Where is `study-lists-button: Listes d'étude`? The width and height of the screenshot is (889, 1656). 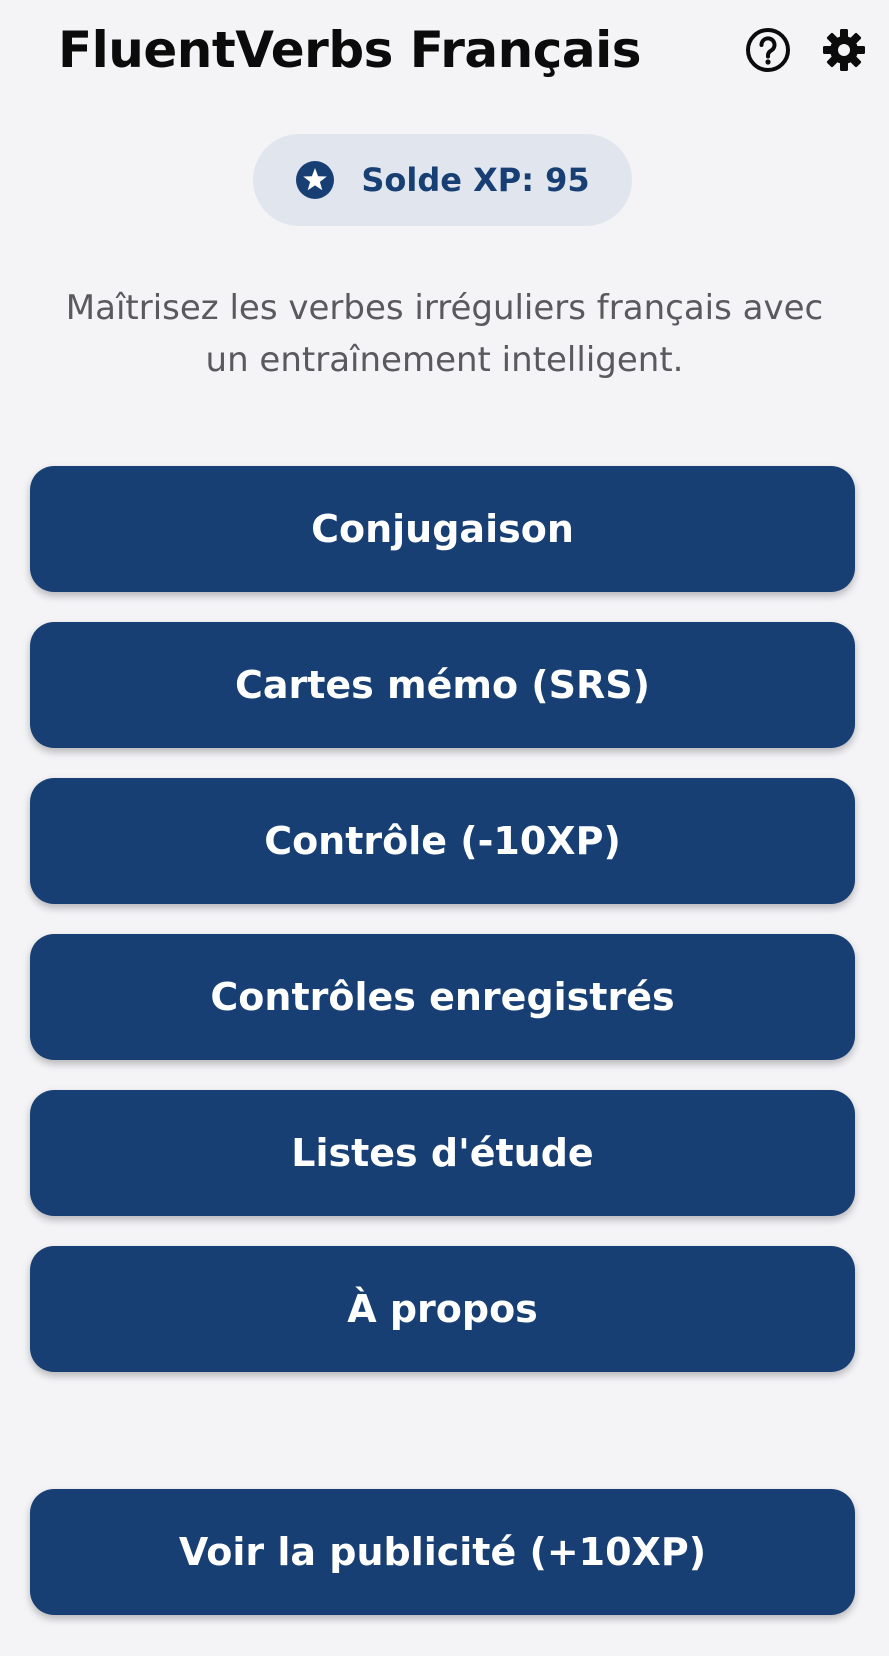 study-lists-button: Listes d'étude is located at coordinates (442, 1153).